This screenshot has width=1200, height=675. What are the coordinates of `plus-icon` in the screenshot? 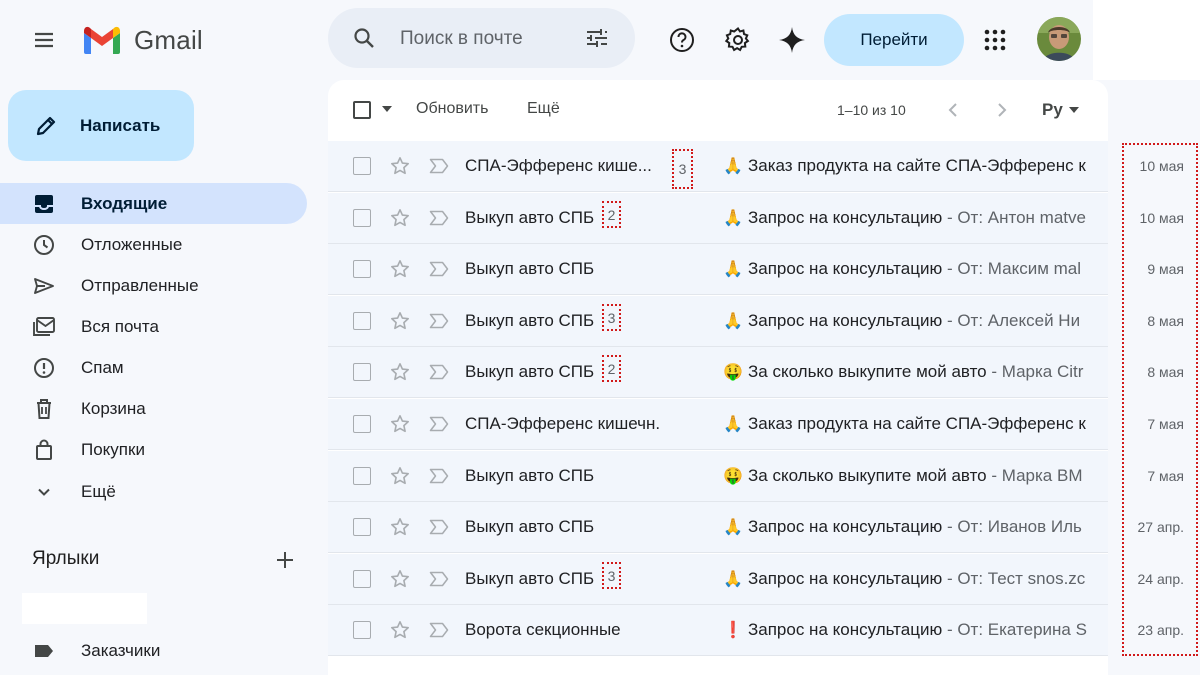 It's located at (285, 560).